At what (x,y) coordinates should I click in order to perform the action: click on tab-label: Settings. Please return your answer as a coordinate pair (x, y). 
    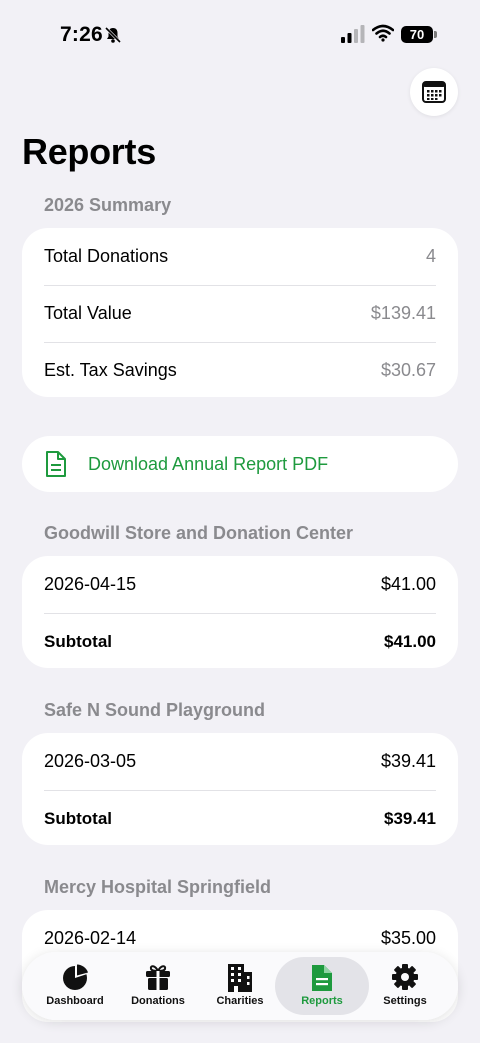
    Looking at the image, I should click on (405, 1001).